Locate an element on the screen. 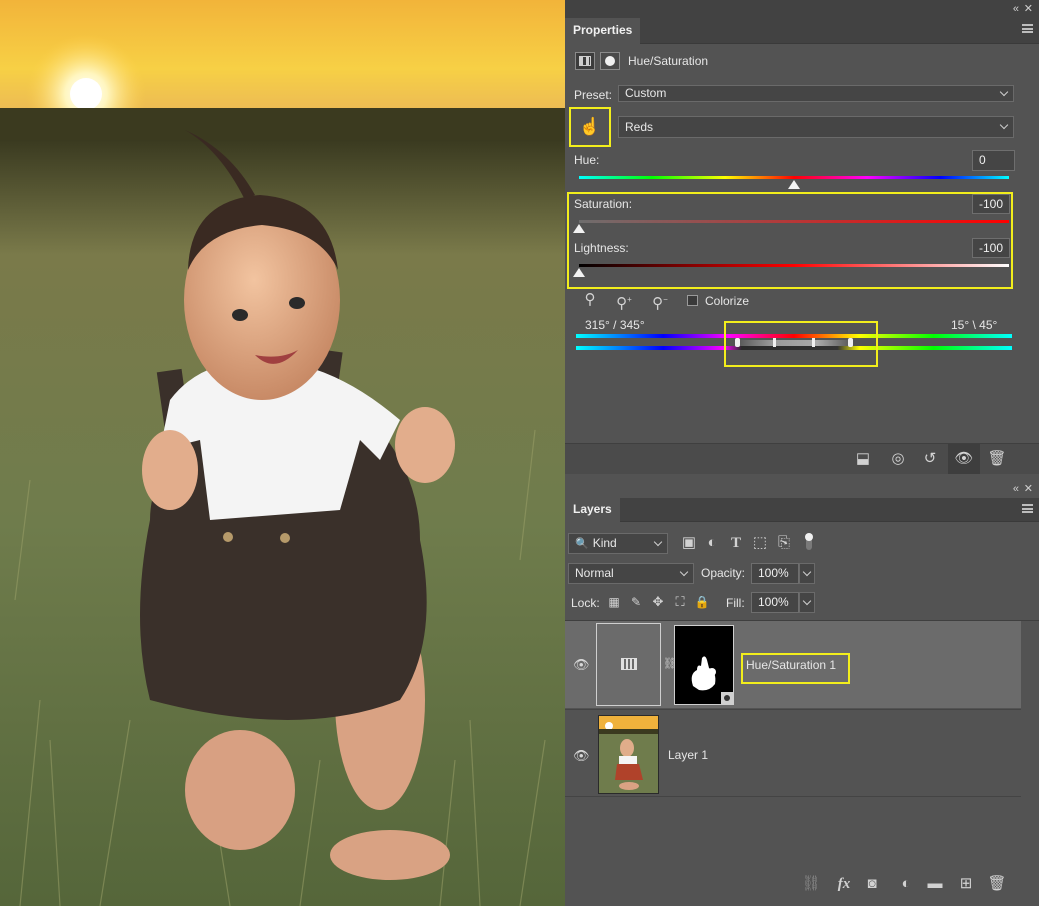 The image size is (1039, 906). filter-adjustment-icon: ◐ is located at coordinates (712, 543).